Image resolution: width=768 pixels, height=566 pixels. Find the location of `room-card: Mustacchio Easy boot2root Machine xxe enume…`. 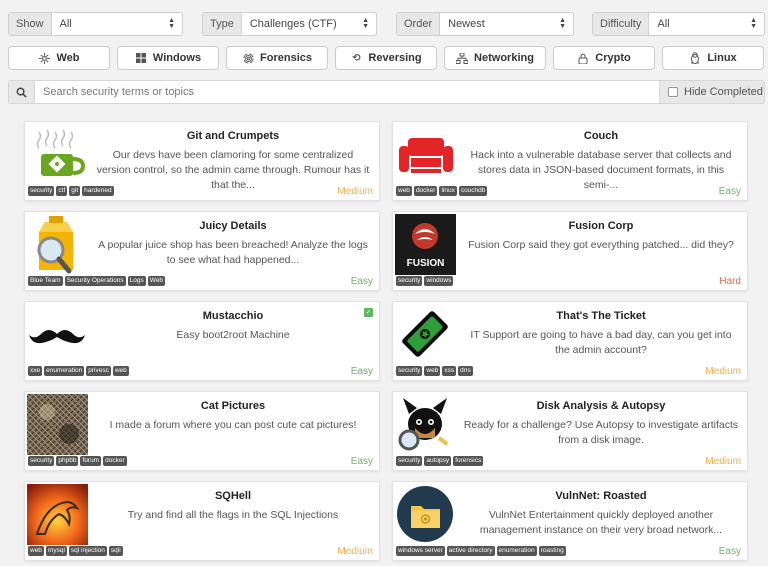

room-card: Mustacchio Easy boot2root Machine xxe enume… is located at coordinates (202, 341).